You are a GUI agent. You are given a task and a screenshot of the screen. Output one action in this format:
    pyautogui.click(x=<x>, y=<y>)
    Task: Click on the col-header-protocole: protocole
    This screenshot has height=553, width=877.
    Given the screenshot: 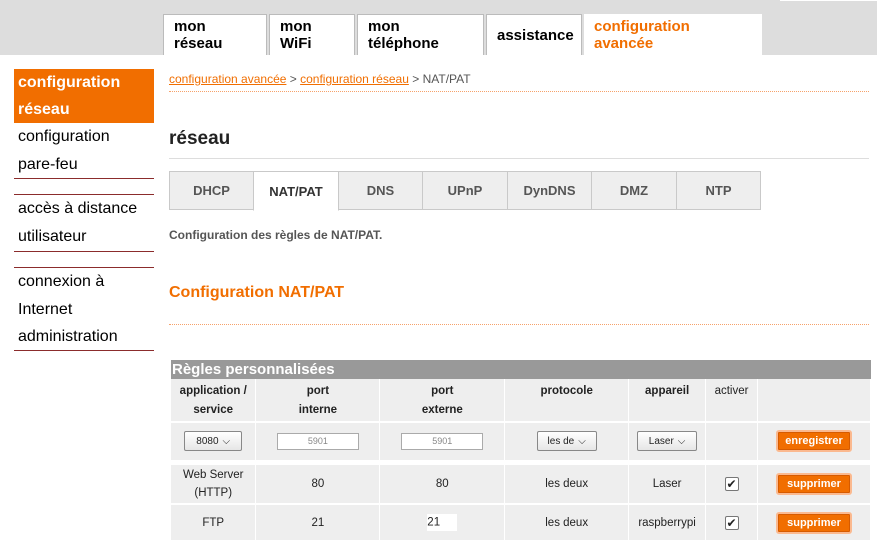 What is the action you would take?
    pyautogui.click(x=567, y=400)
    